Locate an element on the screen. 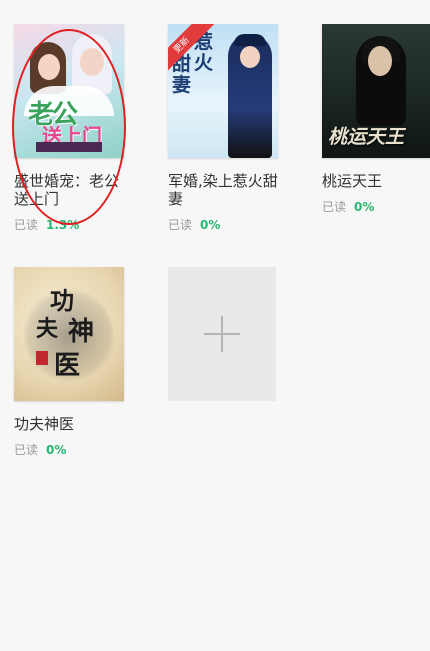  reading-progress: 已读 1.3% is located at coordinates (70, 224).